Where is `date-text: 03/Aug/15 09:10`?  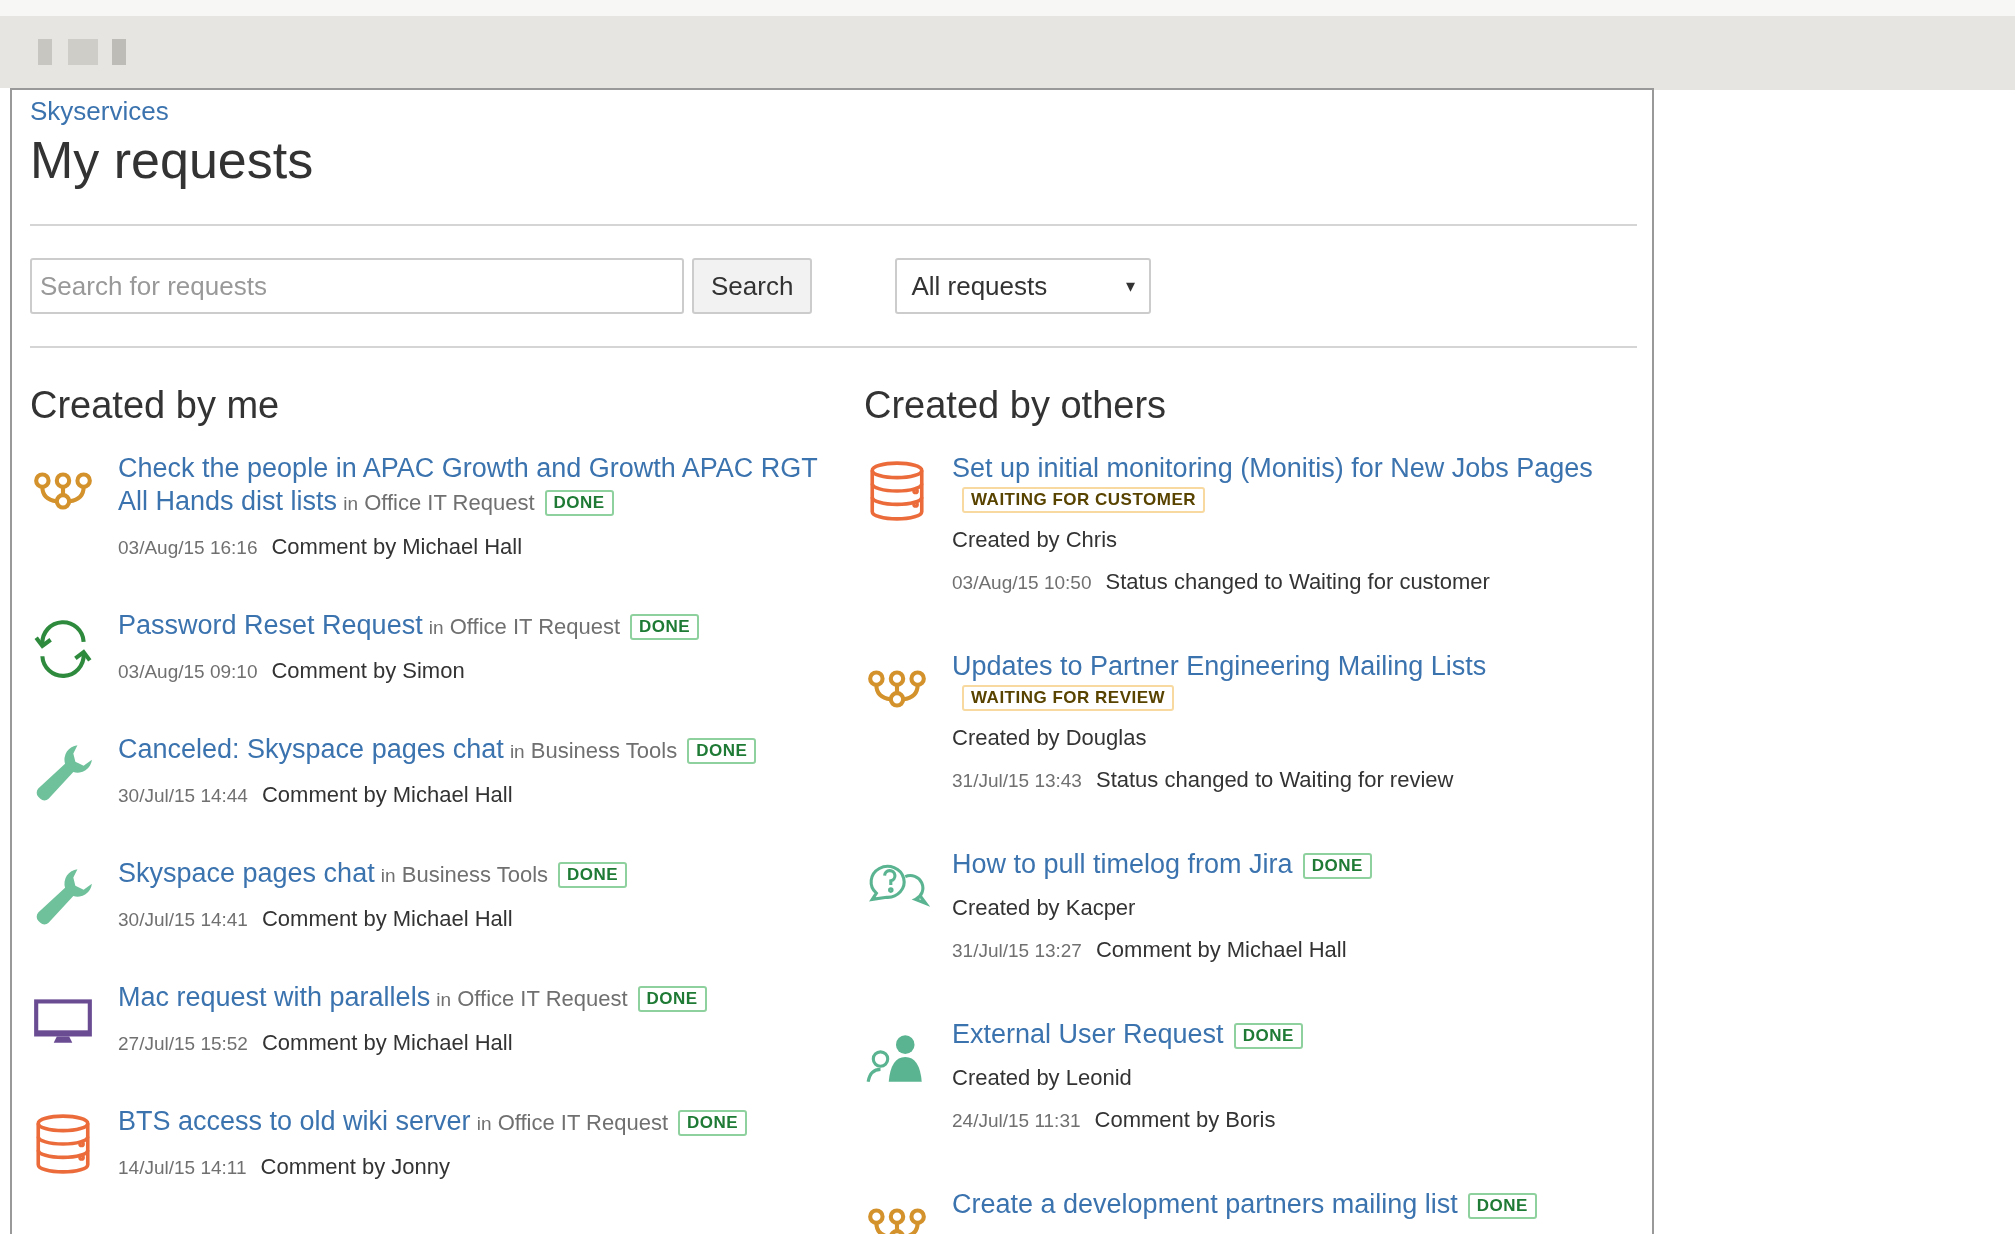 date-text: 03/Aug/15 09:10 is located at coordinates (188, 672).